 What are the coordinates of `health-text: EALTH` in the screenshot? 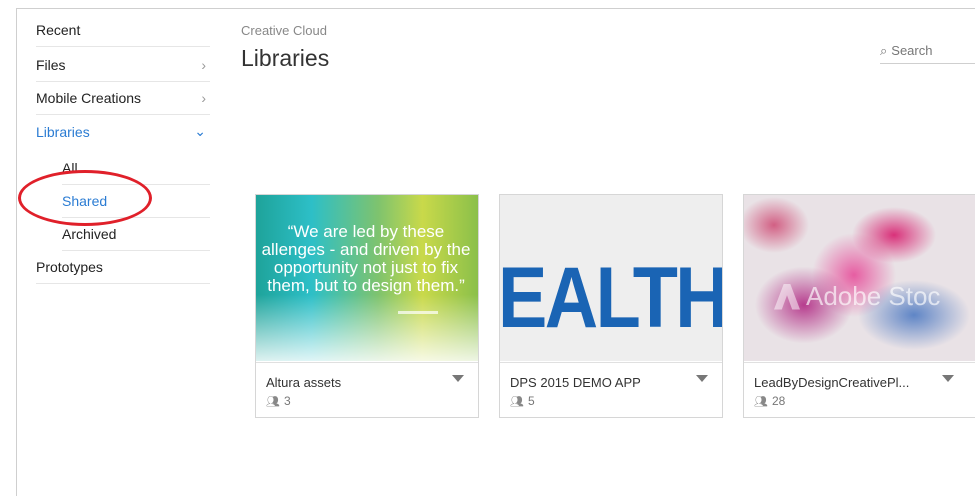 It's located at (611, 298).